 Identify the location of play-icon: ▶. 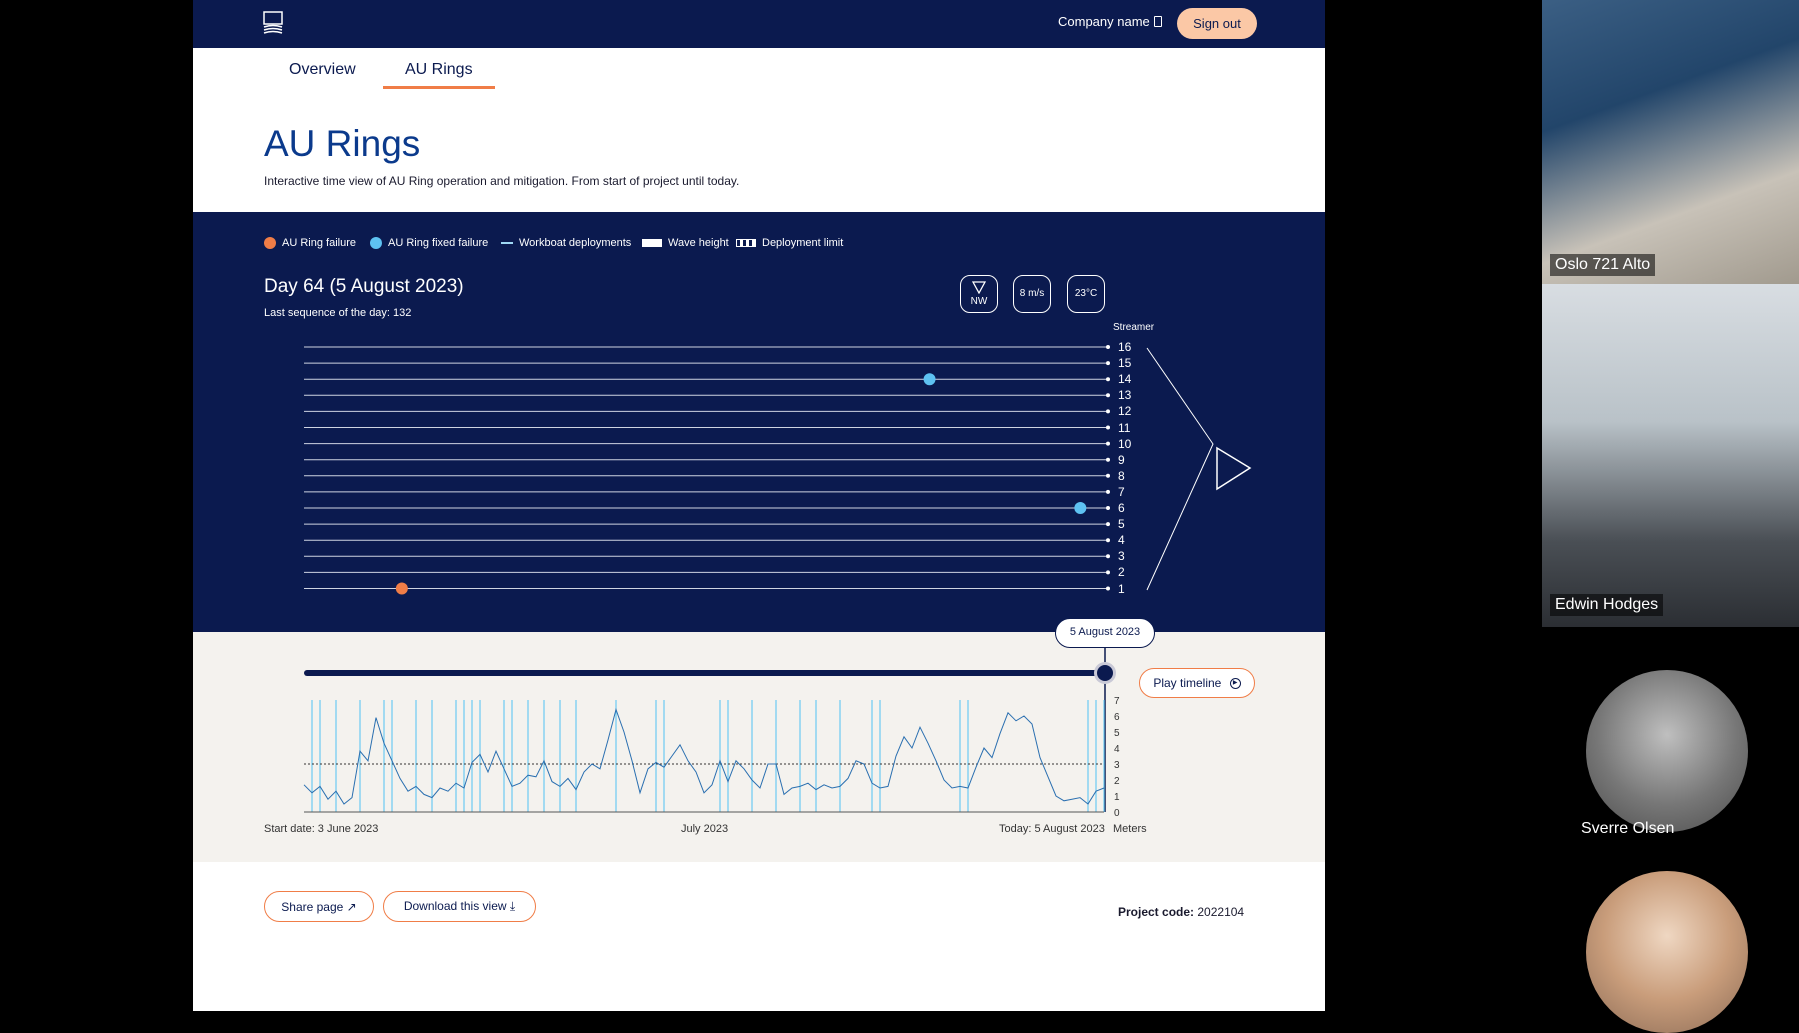
(1235, 684).